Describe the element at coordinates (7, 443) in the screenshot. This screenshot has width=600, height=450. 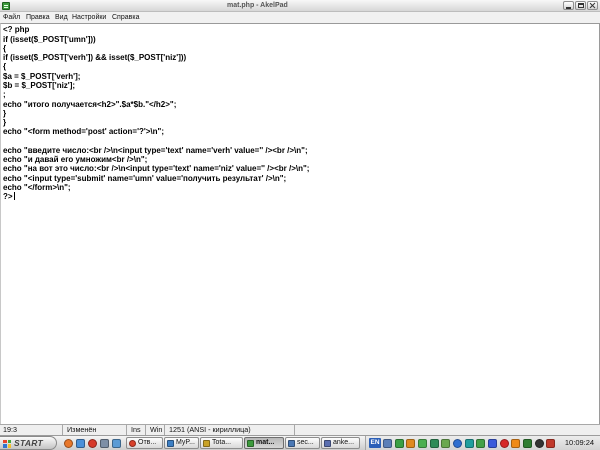
I see `windows-logo-icon` at that location.